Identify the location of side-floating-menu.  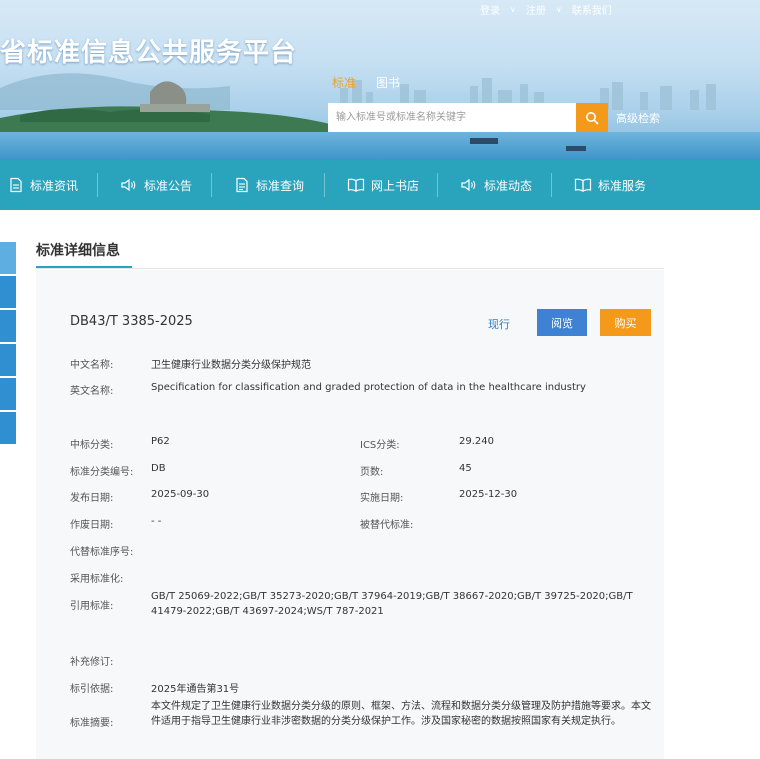
(8, 344).